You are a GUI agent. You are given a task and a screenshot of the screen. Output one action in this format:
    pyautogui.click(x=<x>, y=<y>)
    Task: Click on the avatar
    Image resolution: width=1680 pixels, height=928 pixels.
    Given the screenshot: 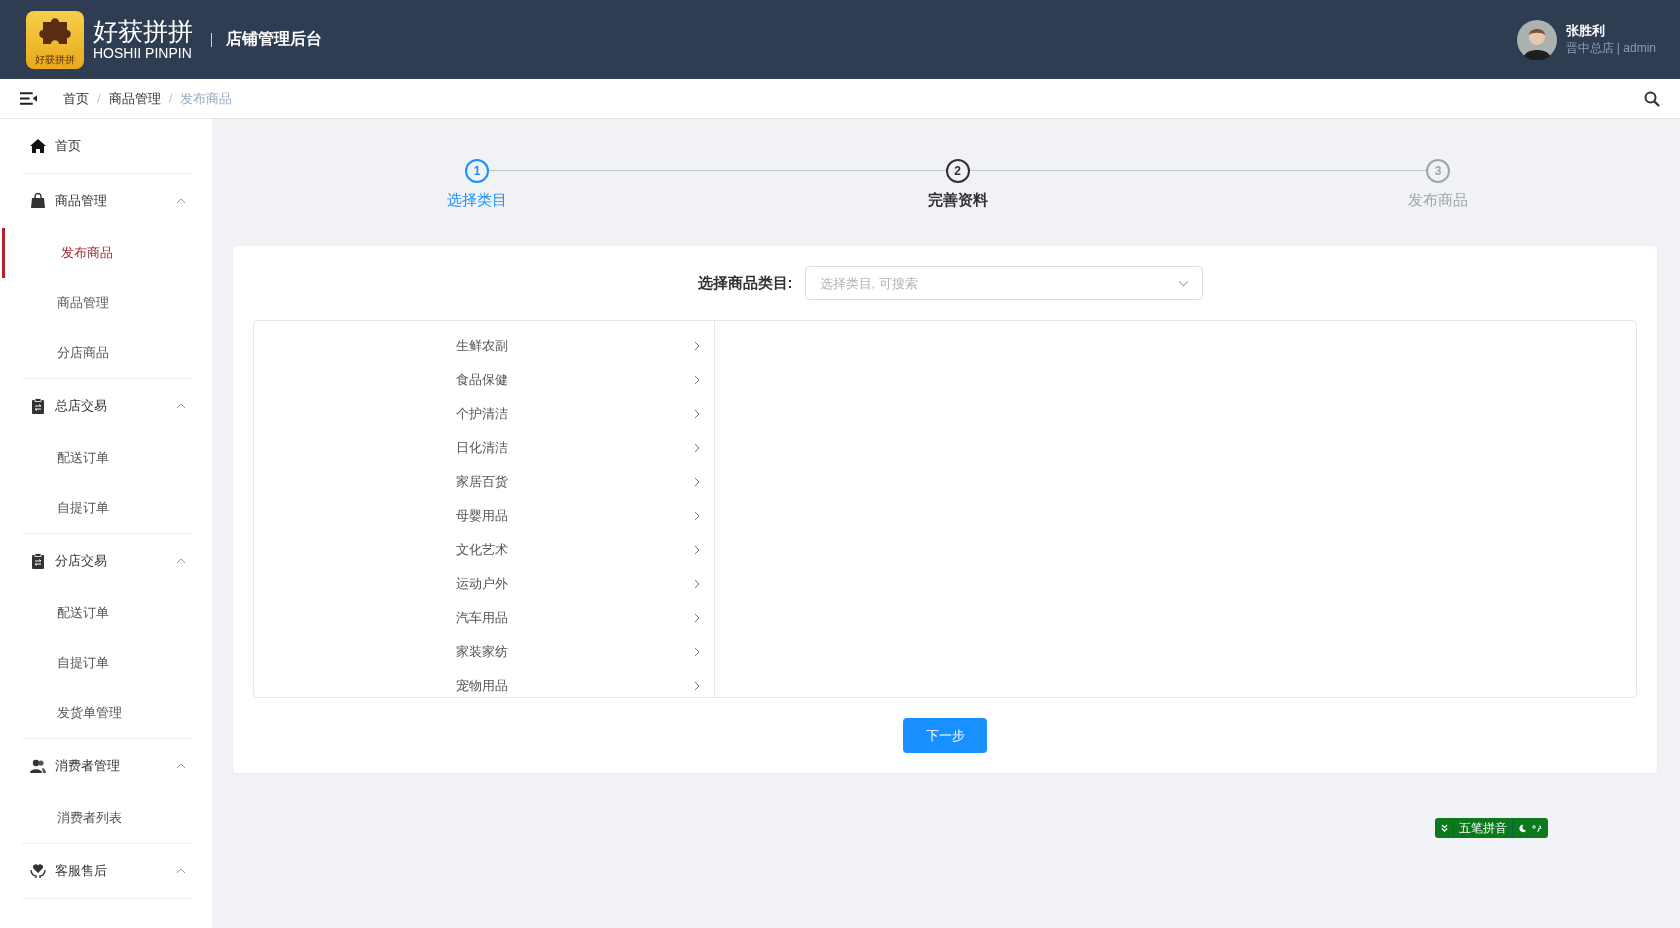 What is the action you would take?
    pyautogui.click(x=1536, y=39)
    